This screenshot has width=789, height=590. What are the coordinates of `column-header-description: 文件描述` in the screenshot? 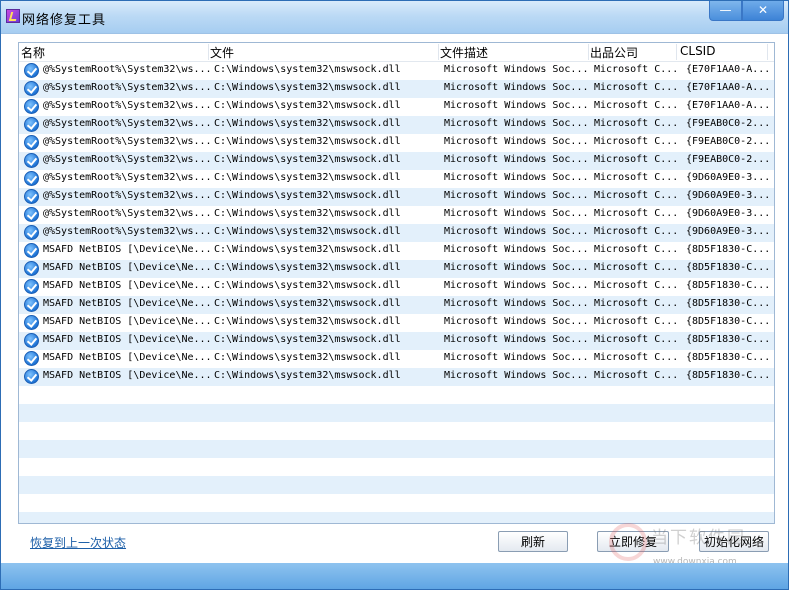 It's located at (464, 52).